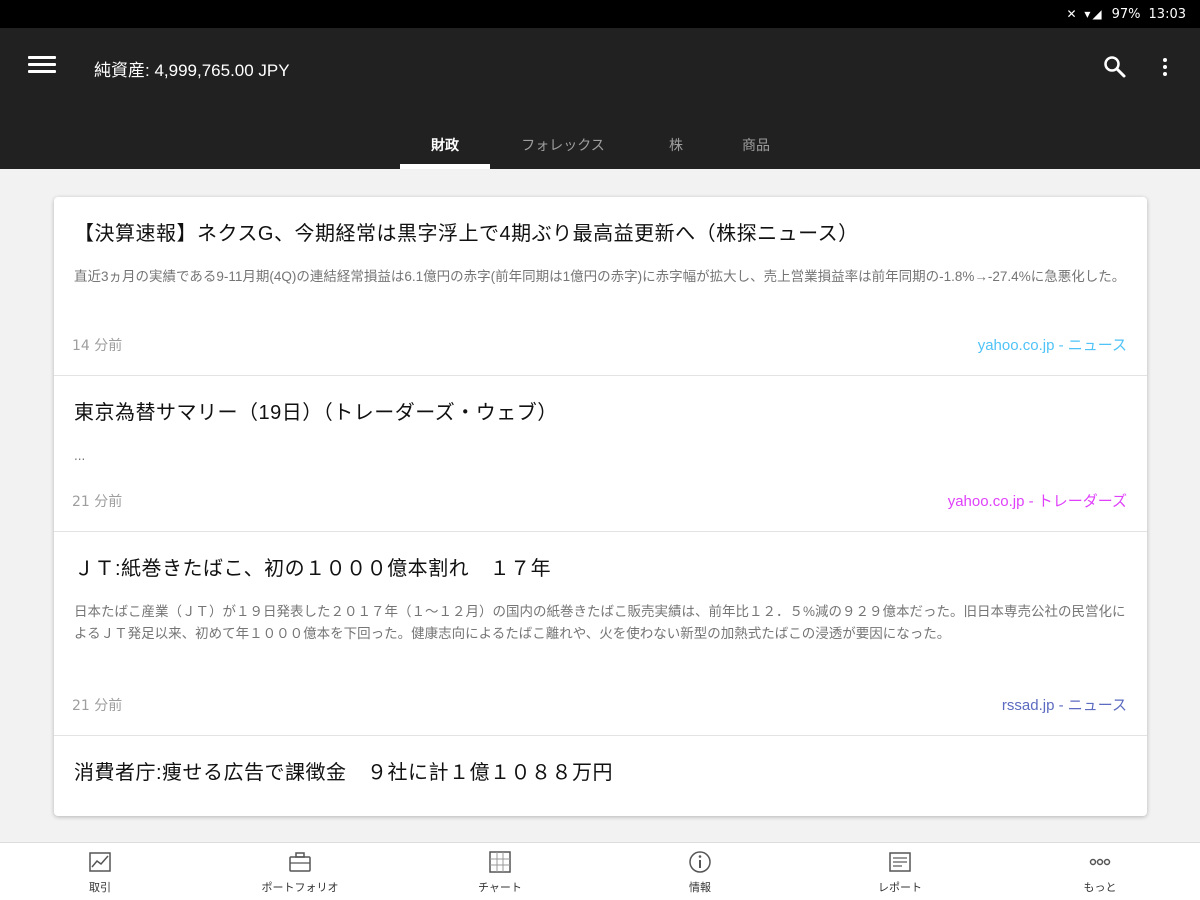 Image resolution: width=1200 pixels, height=900 pixels. Describe the element at coordinates (466, 234) in the screenshot. I see `news-headline: 【決算速報】ネクスG、今期経常は黒字浮上で4期ぶり最高益更新へ（株探ニュース）` at that location.